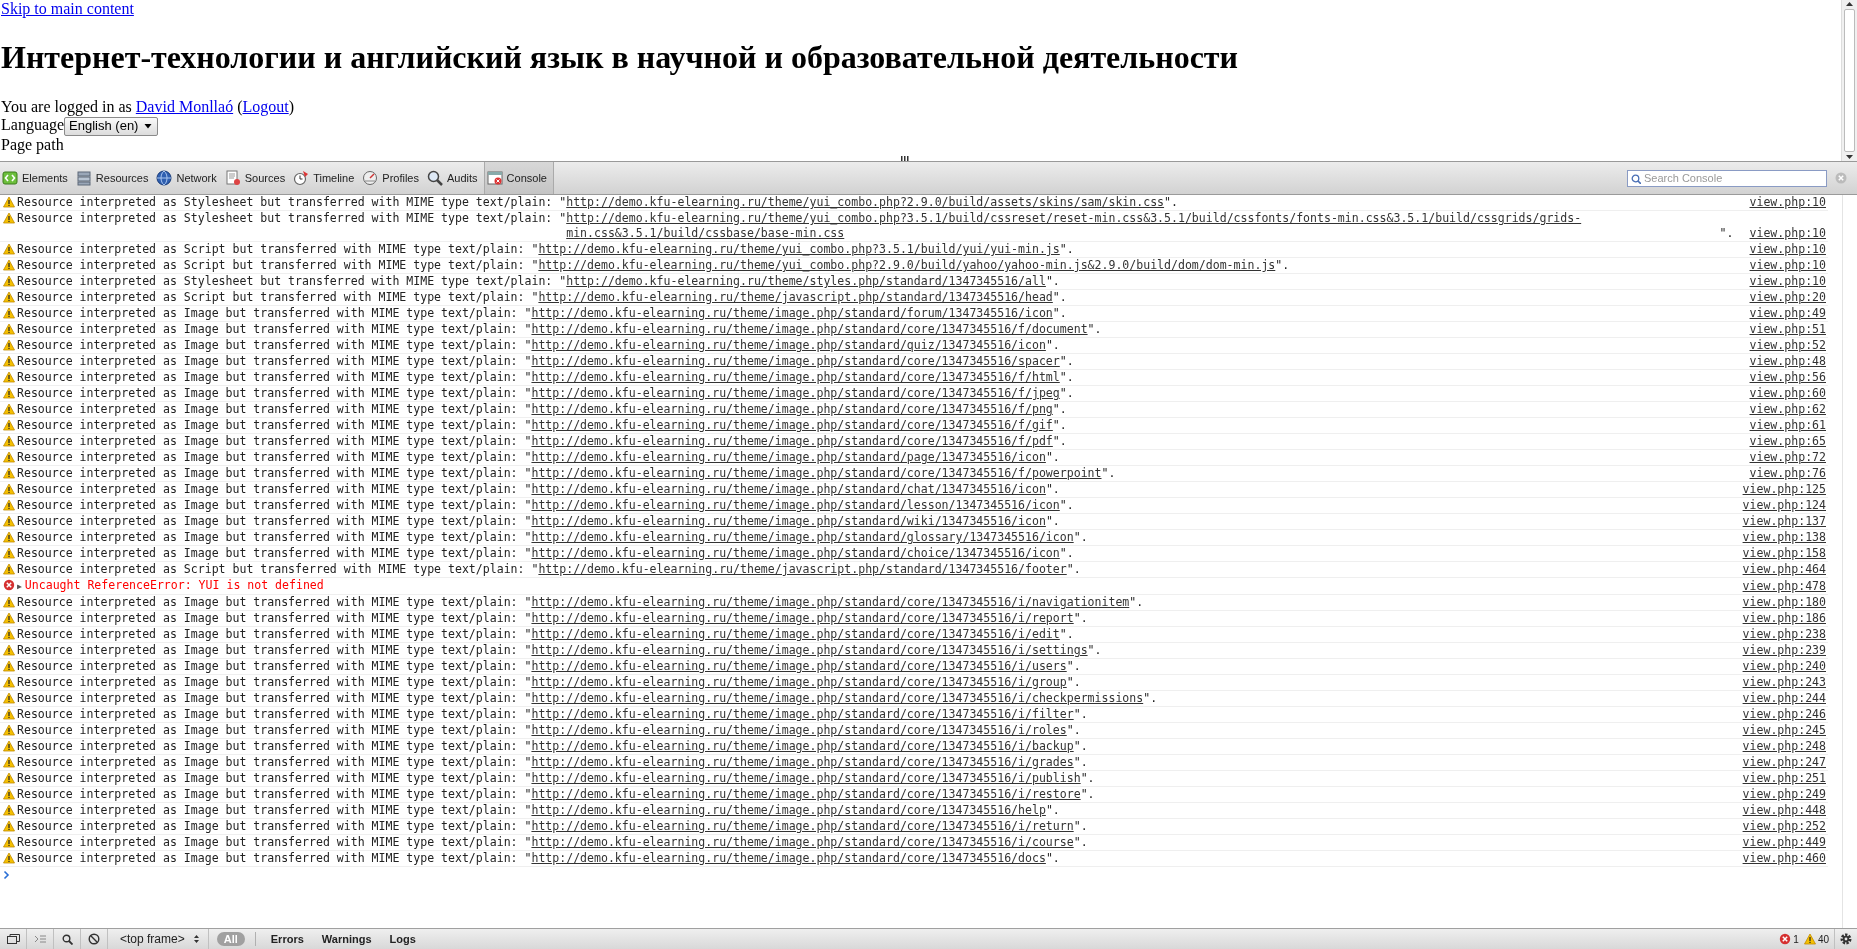  What do you see at coordinates (1784, 746) in the screenshot?
I see `source-link: view.php:248` at bounding box center [1784, 746].